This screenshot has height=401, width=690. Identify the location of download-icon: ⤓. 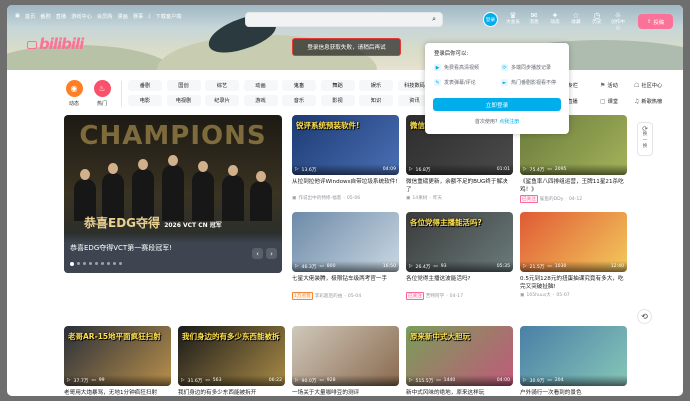
(149, 16).